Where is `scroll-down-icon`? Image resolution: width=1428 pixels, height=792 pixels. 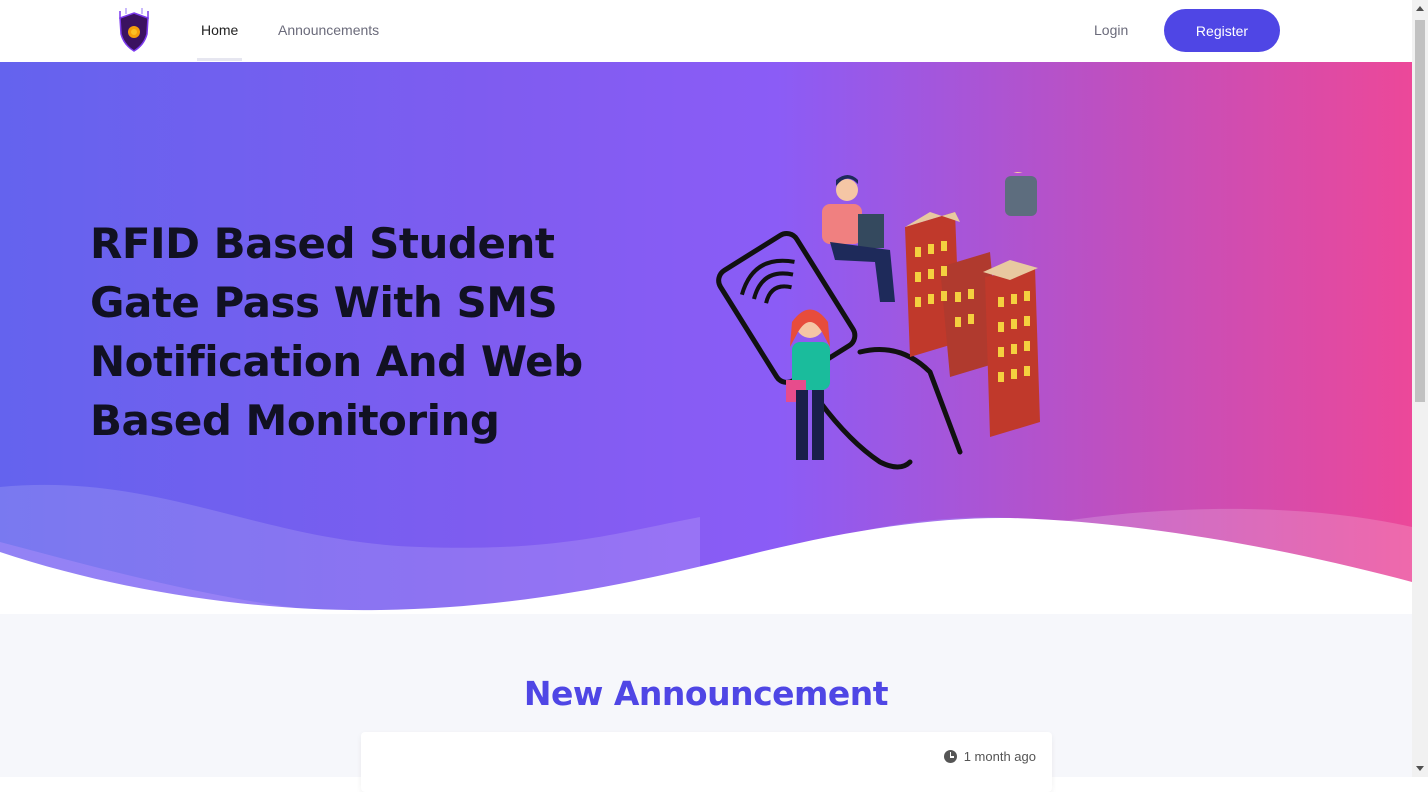 scroll-down-icon is located at coordinates (1420, 768).